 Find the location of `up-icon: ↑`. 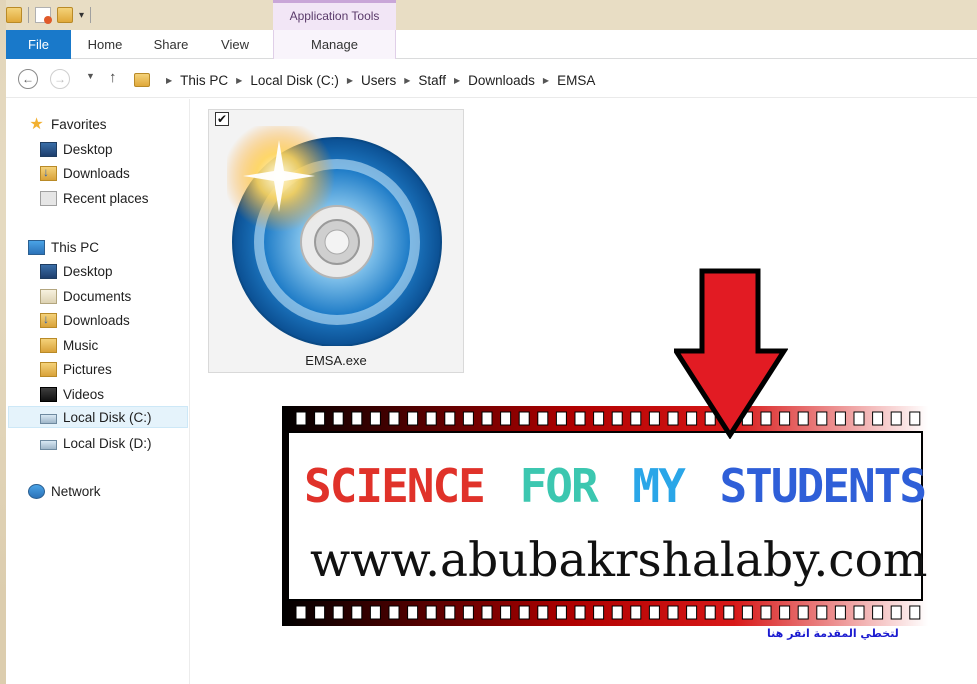

up-icon: ↑ is located at coordinates (113, 77).